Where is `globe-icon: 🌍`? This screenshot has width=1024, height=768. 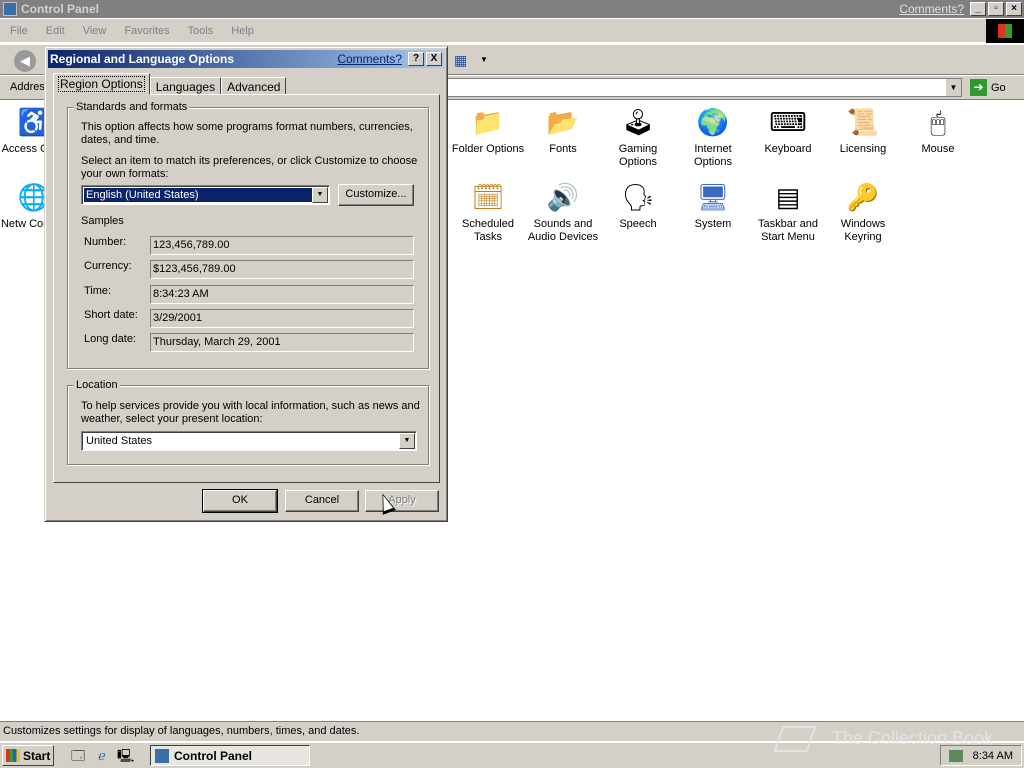
globe-icon: 🌍 is located at coordinates (713, 121).